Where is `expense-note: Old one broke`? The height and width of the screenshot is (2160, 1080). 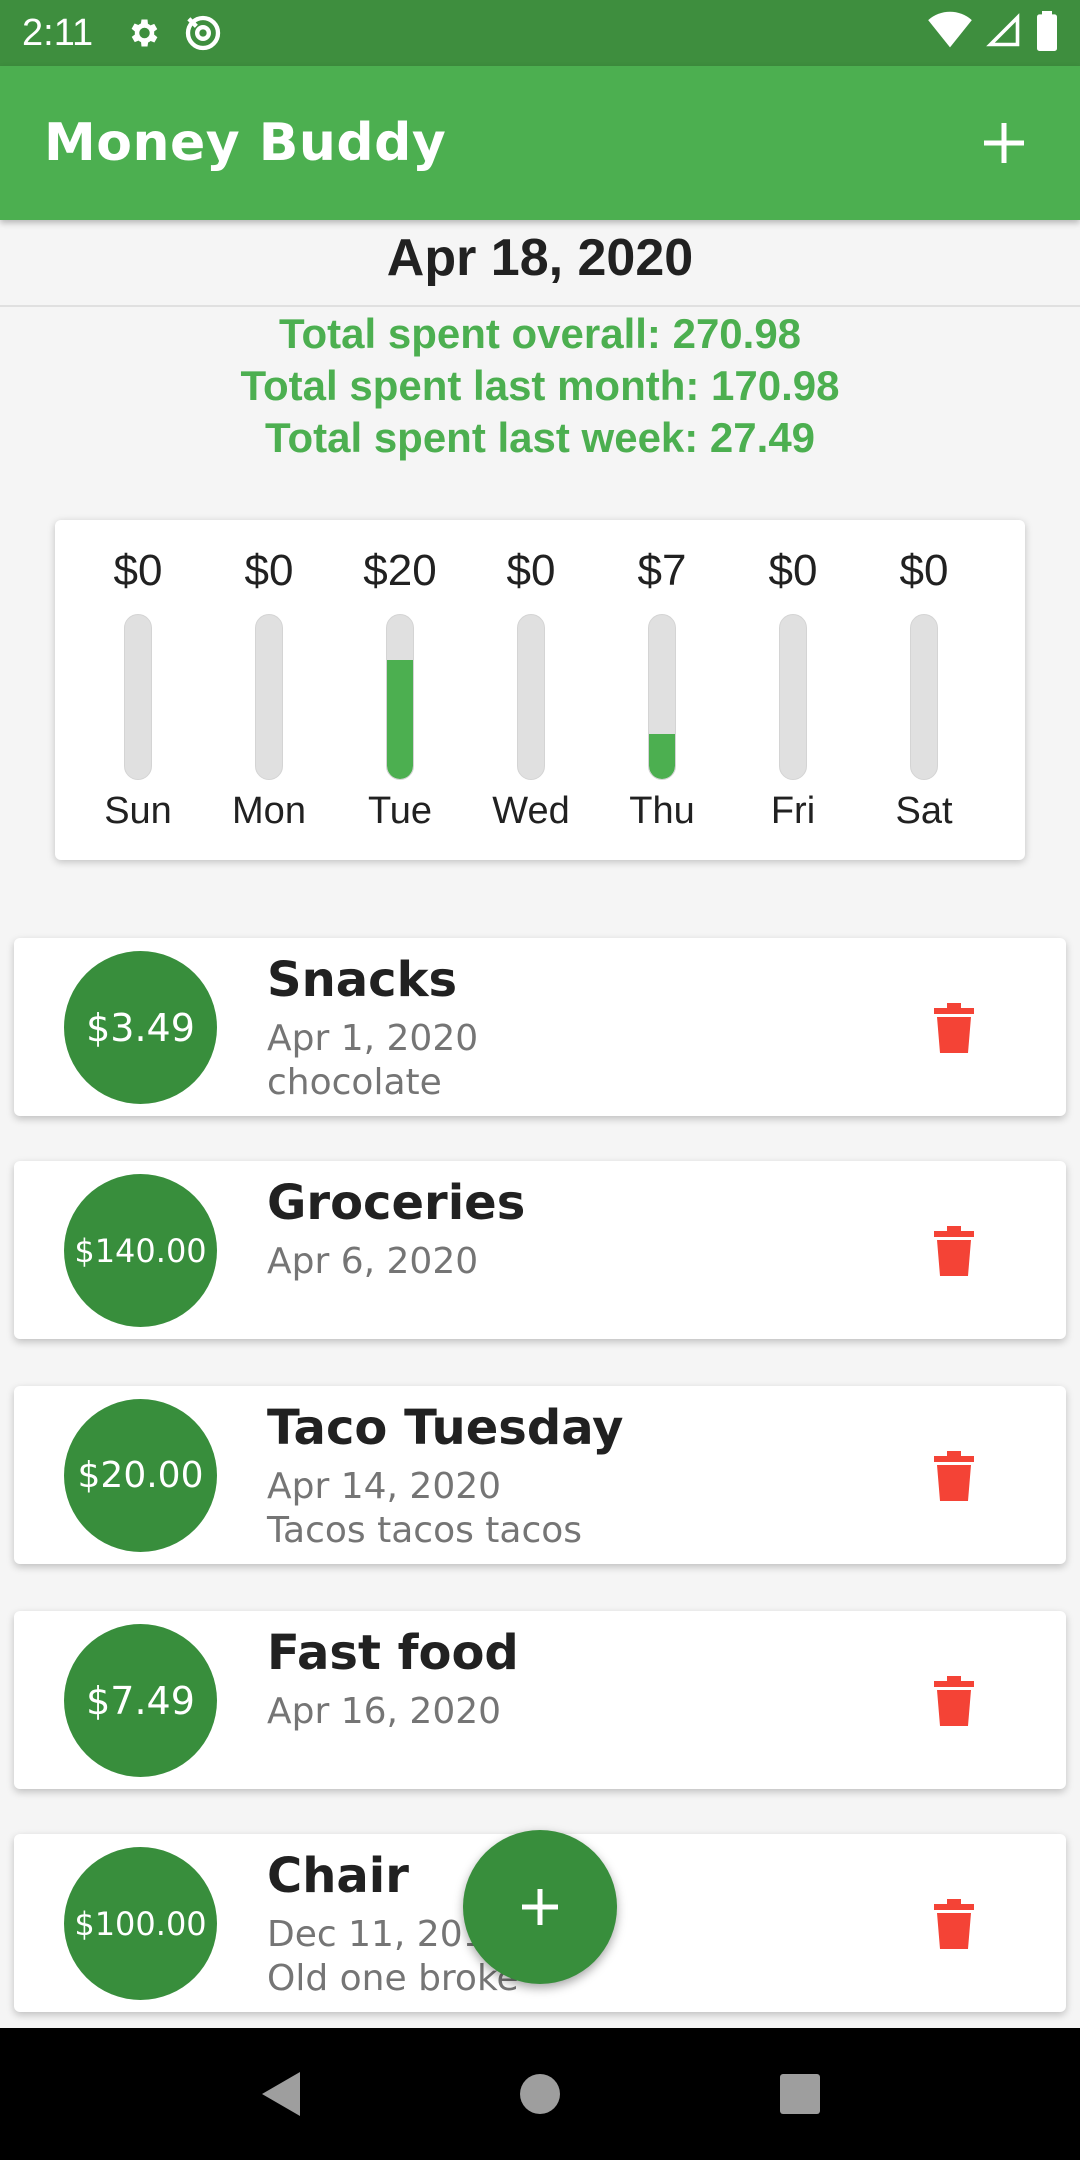
expense-note: Old one broke is located at coordinates (393, 1978).